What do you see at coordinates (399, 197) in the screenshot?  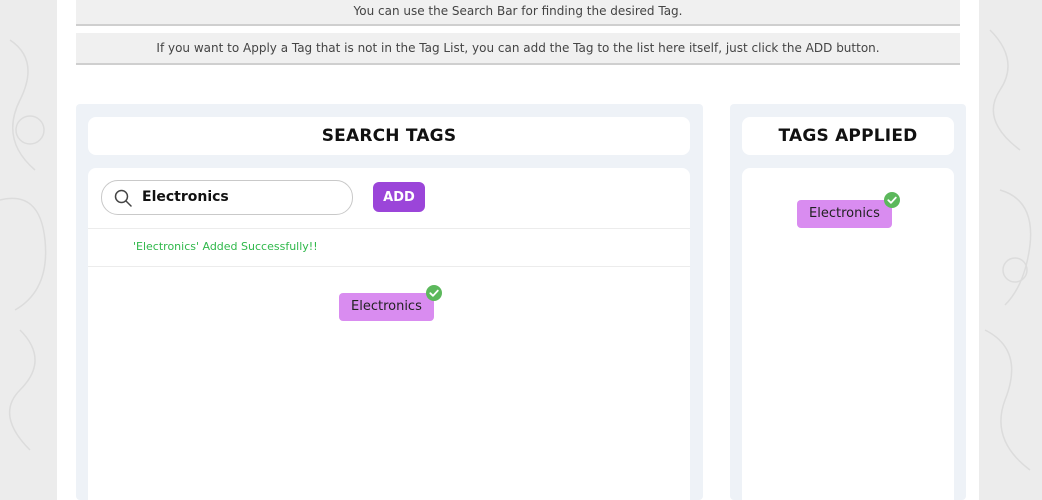 I see `add-button: ADD` at bounding box center [399, 197].